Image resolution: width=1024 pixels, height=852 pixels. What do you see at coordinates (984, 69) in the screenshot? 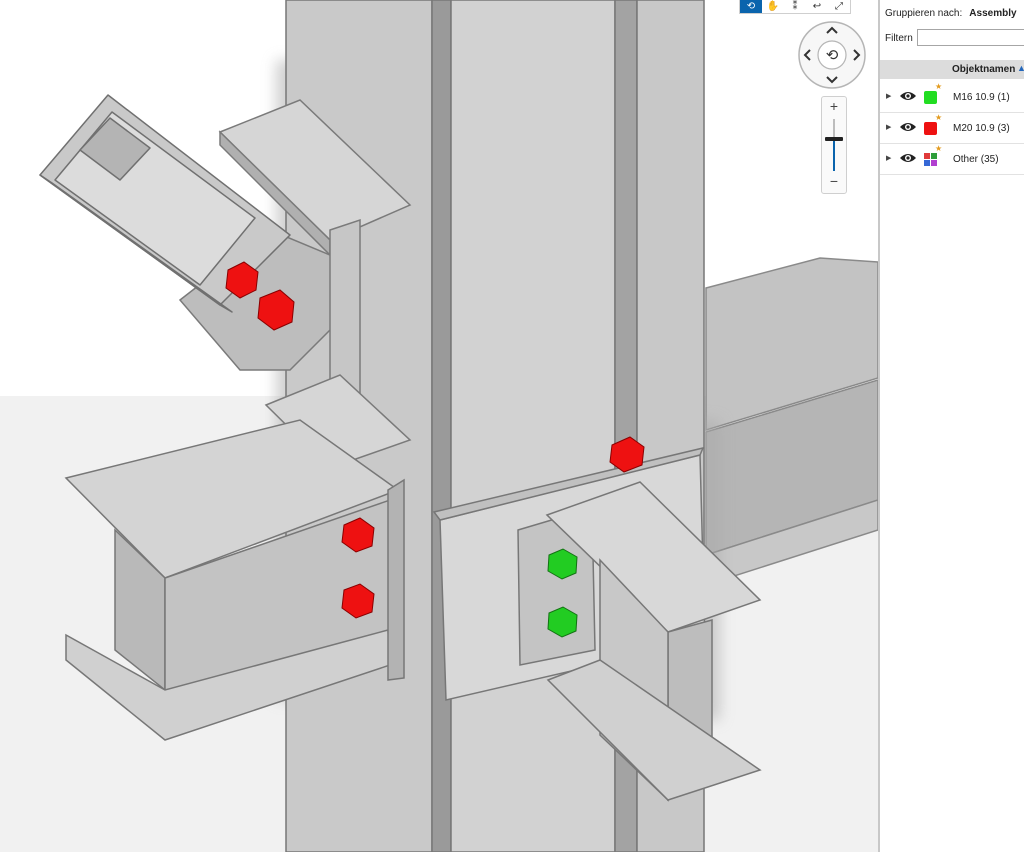
I see `column-header-label: Objektnamen` at bounding box center [984, 69].